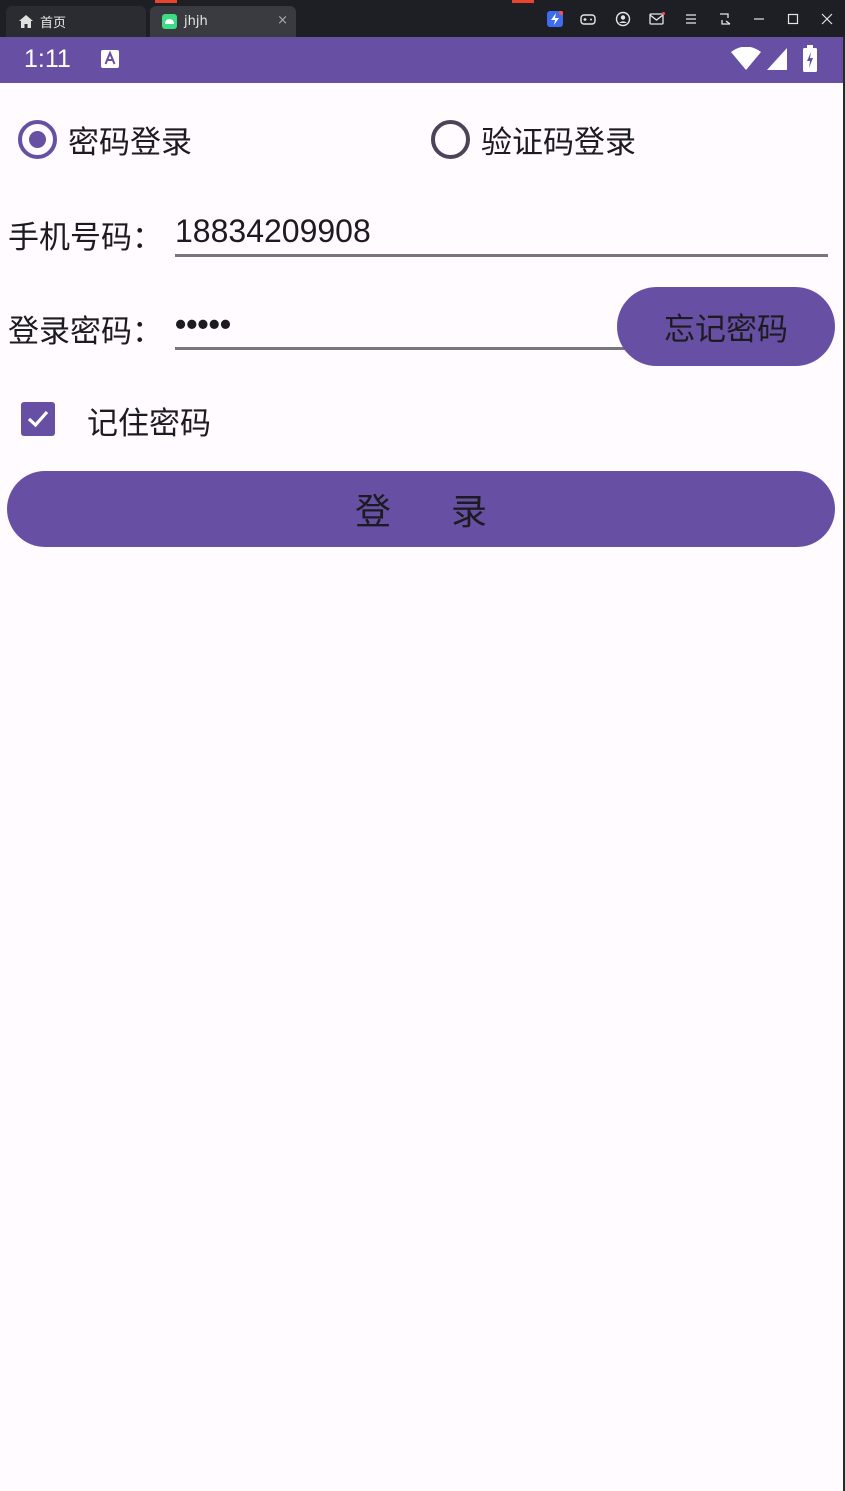 The width and height of the screenshot is (845, 1491). Describe the element at coordinates (85, 332) in the screenshot. I see `password-label: 登录密码：` at that location.